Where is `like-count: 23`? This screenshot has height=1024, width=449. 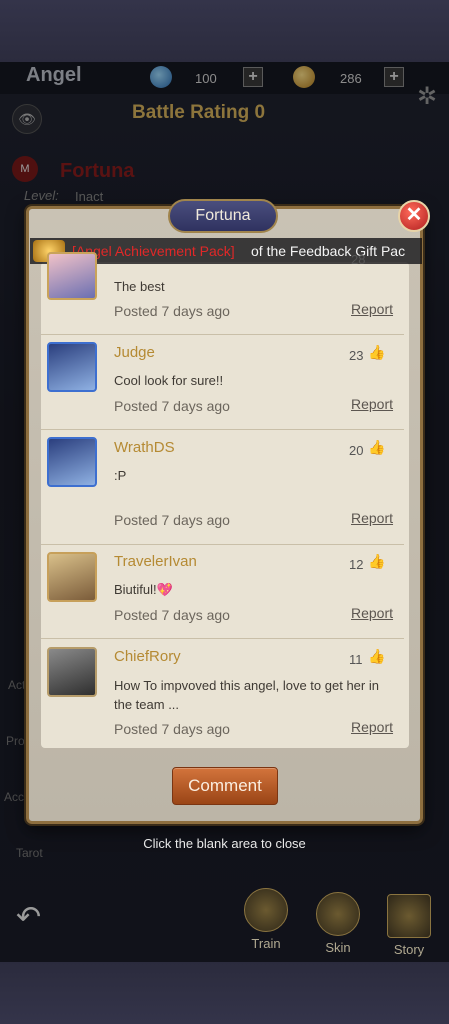
like-count: 23 is located at coordinates (356, 355).